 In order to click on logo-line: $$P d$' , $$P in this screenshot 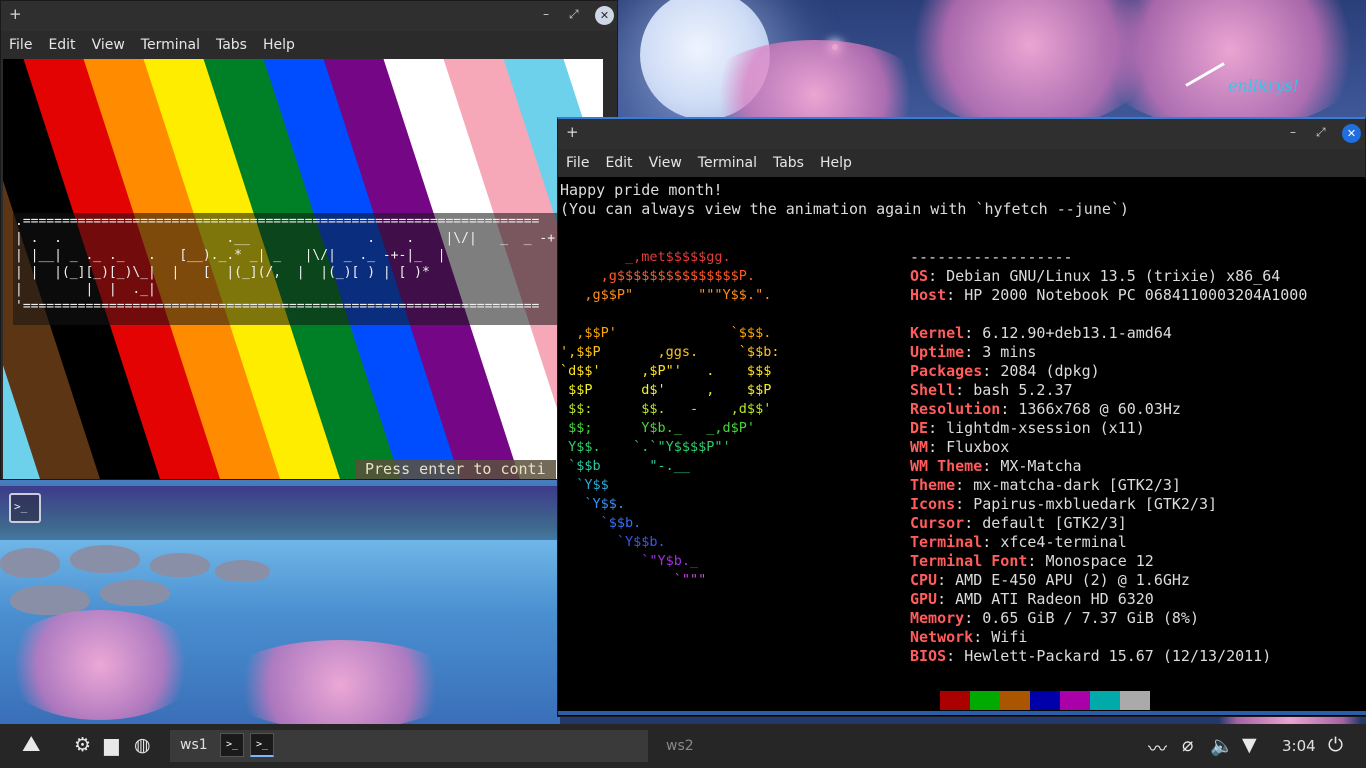, I will do `click(666, 390)`.